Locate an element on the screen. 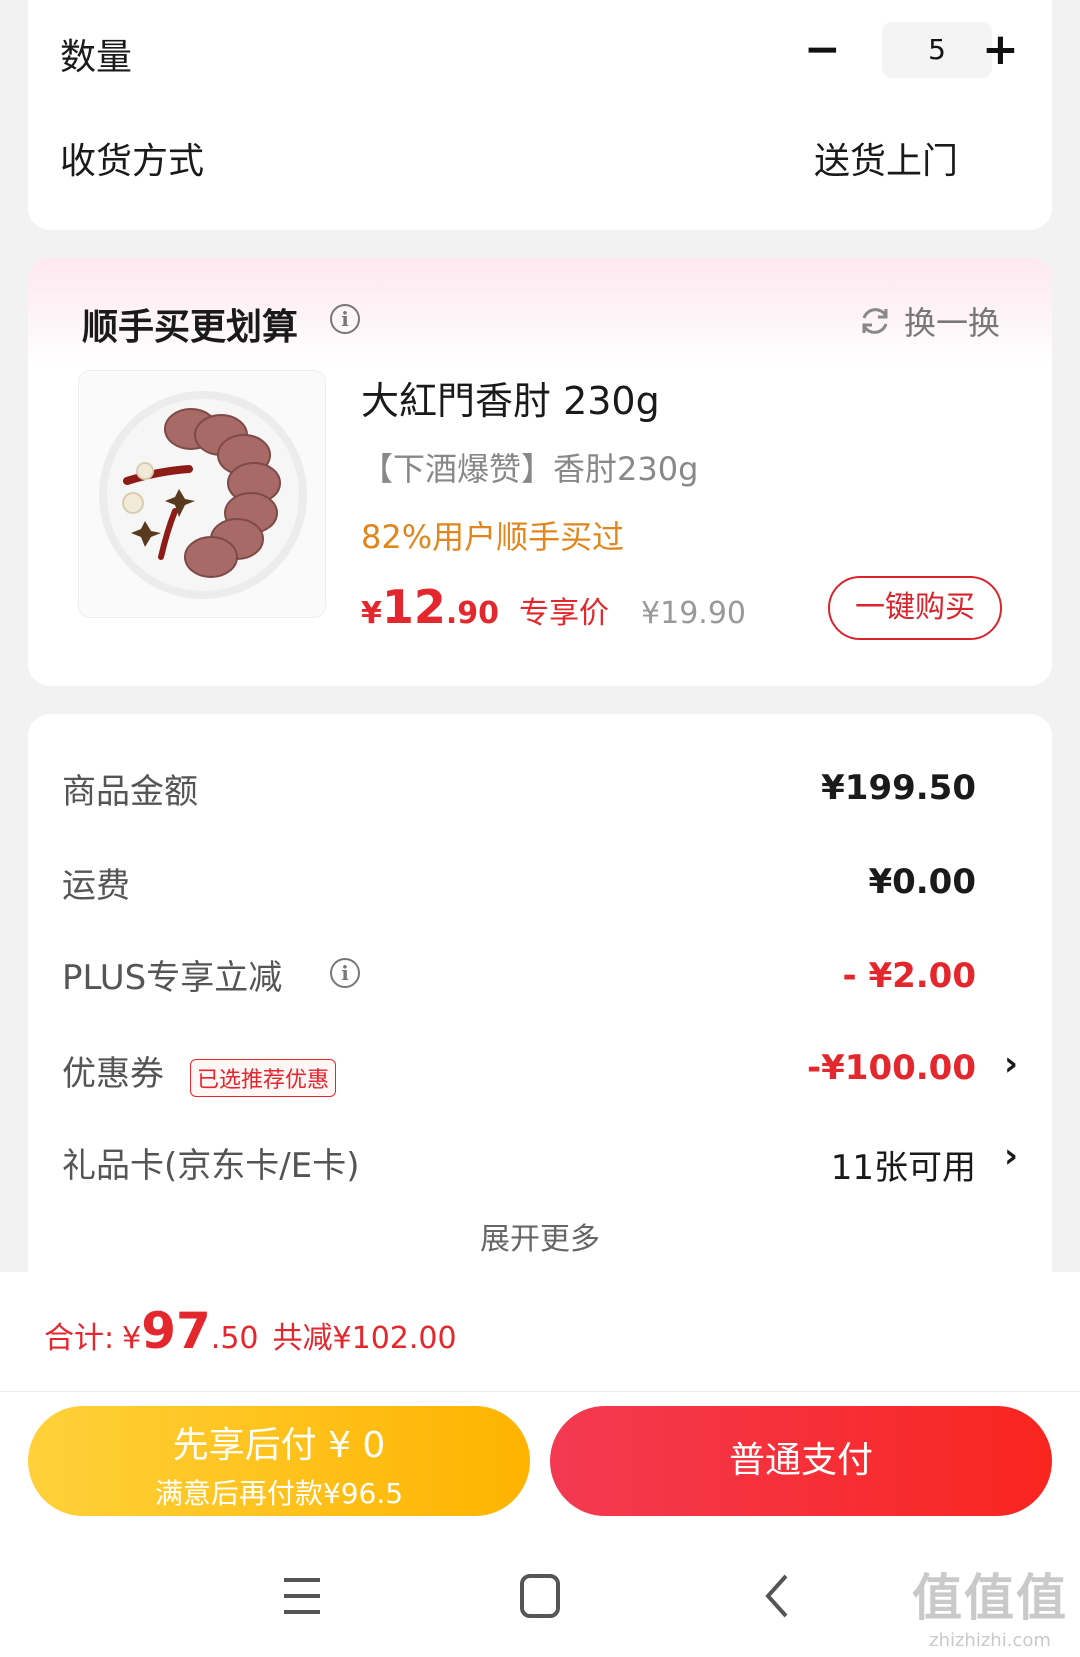 The height and width of the screenshot is (1657, 1080). pay-later-button: 先享后付 ¥ 0 满意后再付款¥96.5 is located at coordinates (279, 1461).